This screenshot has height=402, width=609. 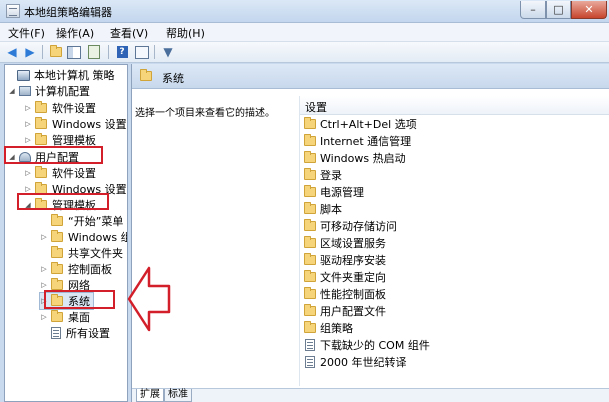 I want to click on tab-standard: 标准, so click(x=178, y=395).